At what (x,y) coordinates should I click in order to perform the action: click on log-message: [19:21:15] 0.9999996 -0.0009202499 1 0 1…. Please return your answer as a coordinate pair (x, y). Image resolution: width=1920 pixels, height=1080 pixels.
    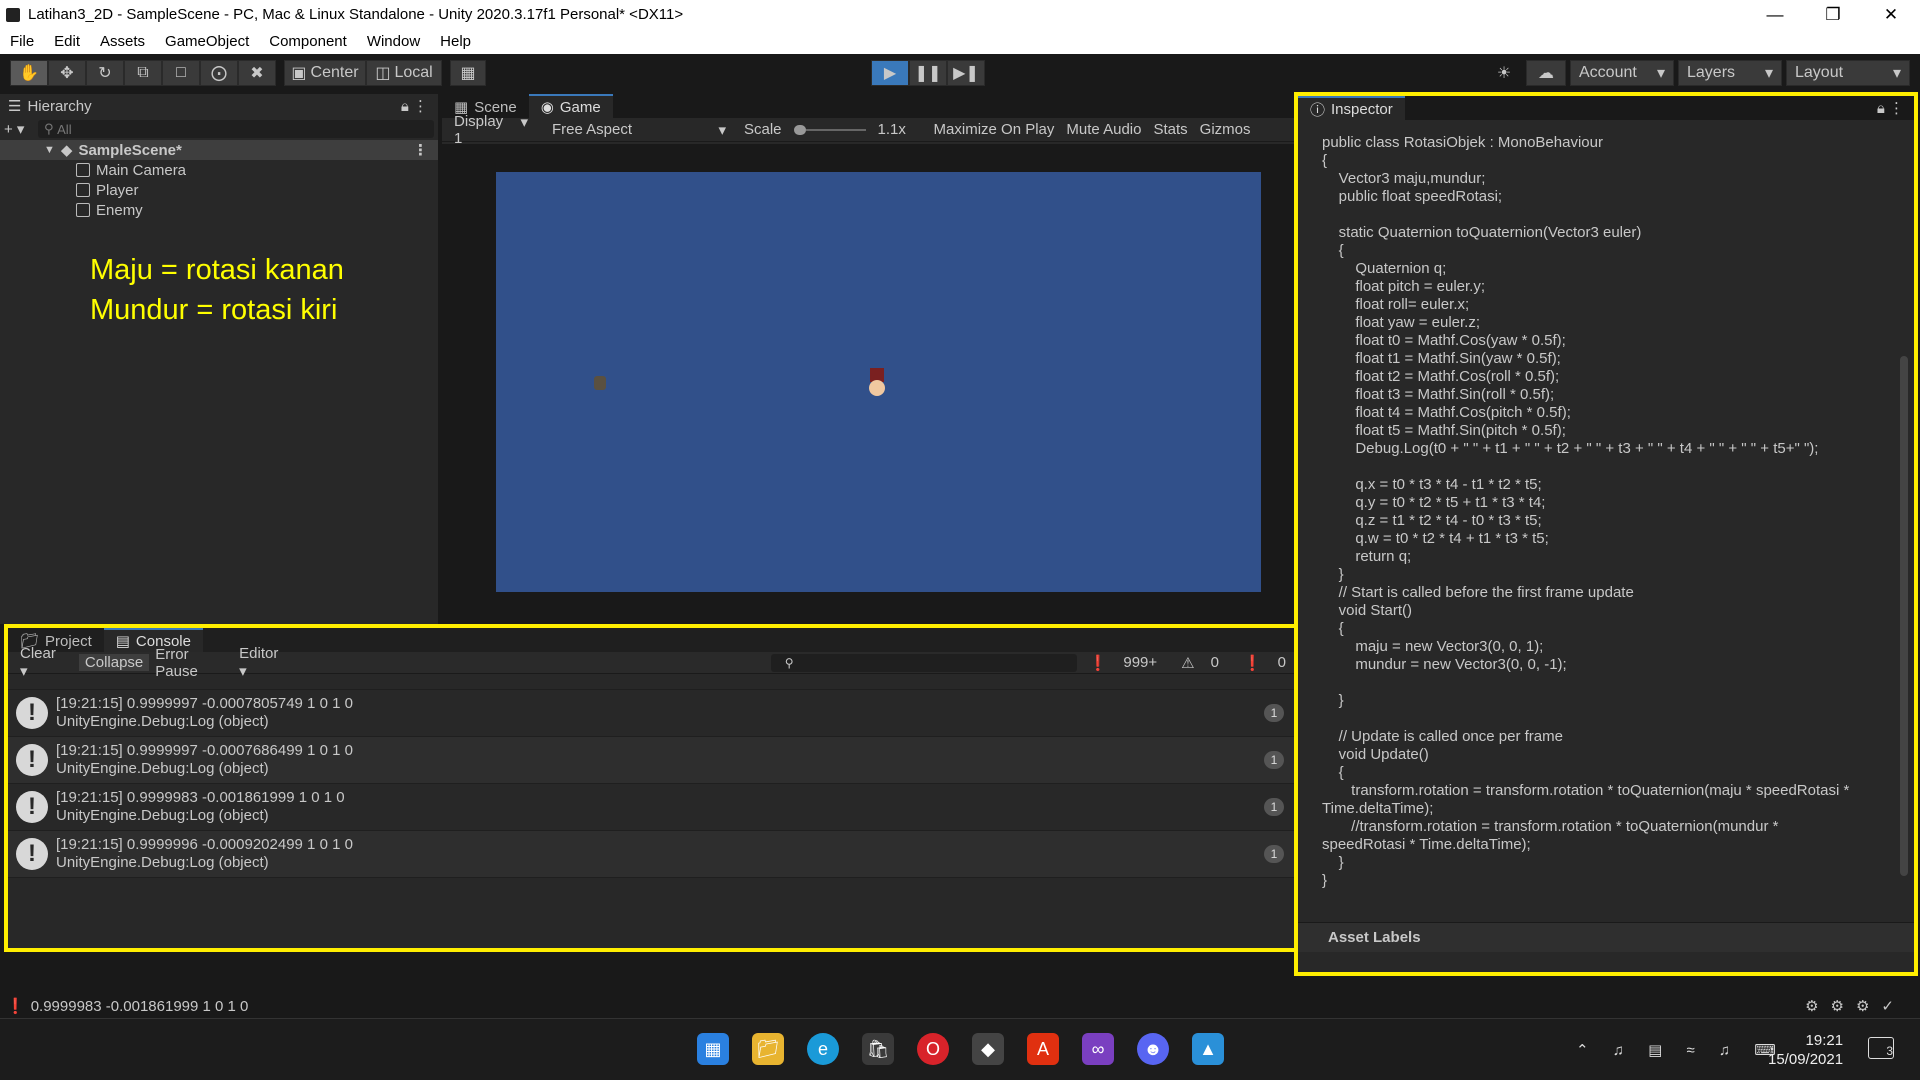
    Looking at the image, I should click on (204, 844).